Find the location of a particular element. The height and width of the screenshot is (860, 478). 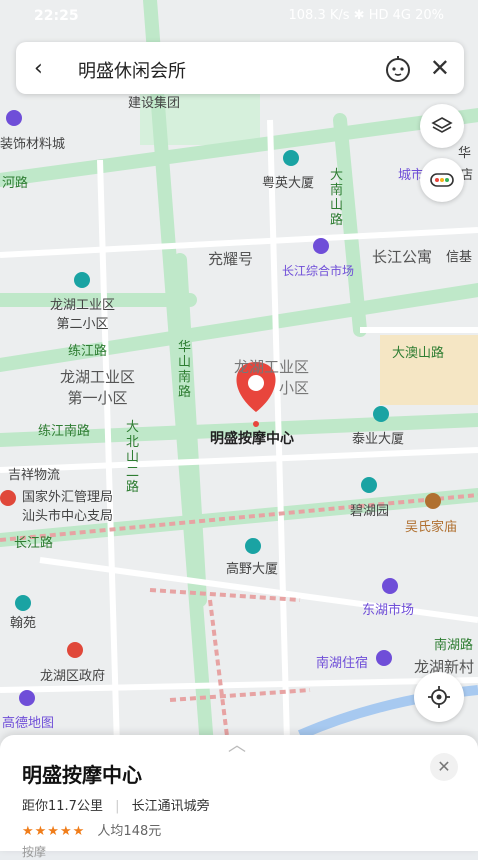

place-distance: 距你11.7公里 | 长江通讯城旁 is located at coordinates (116, 804).